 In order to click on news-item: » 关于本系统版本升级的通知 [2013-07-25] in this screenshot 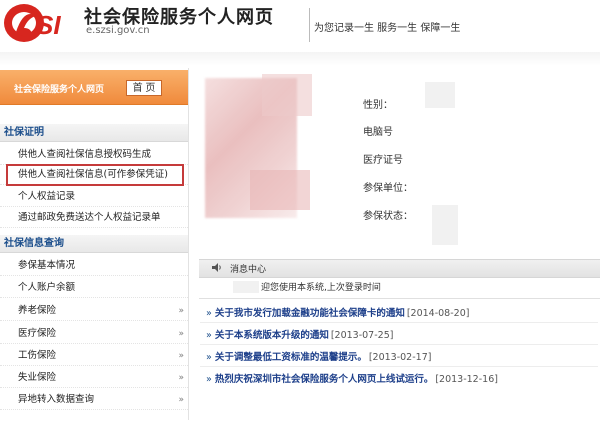, I will do `click(299, 334)`.